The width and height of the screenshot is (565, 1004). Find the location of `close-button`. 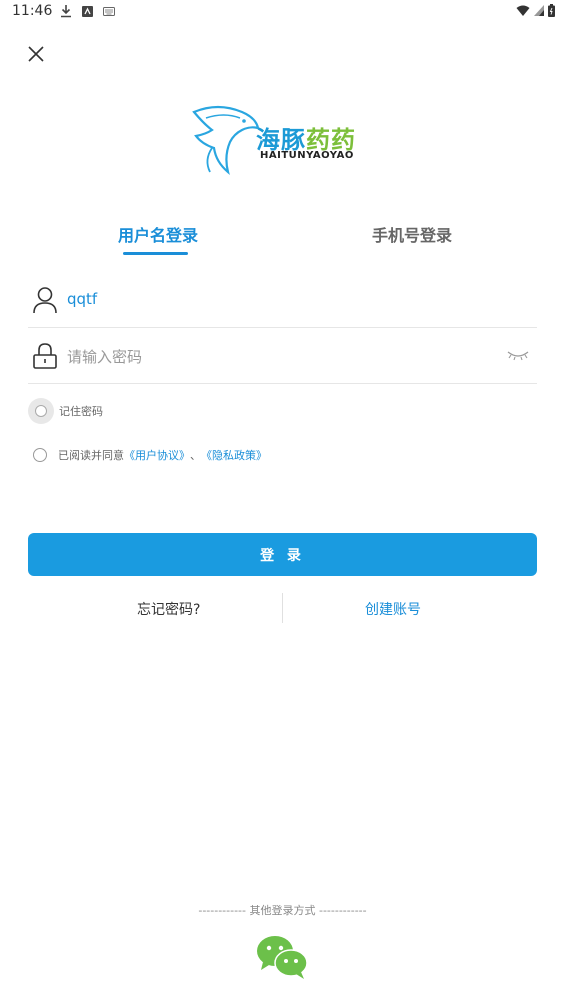

close-button is located at coordinates (36, 54).